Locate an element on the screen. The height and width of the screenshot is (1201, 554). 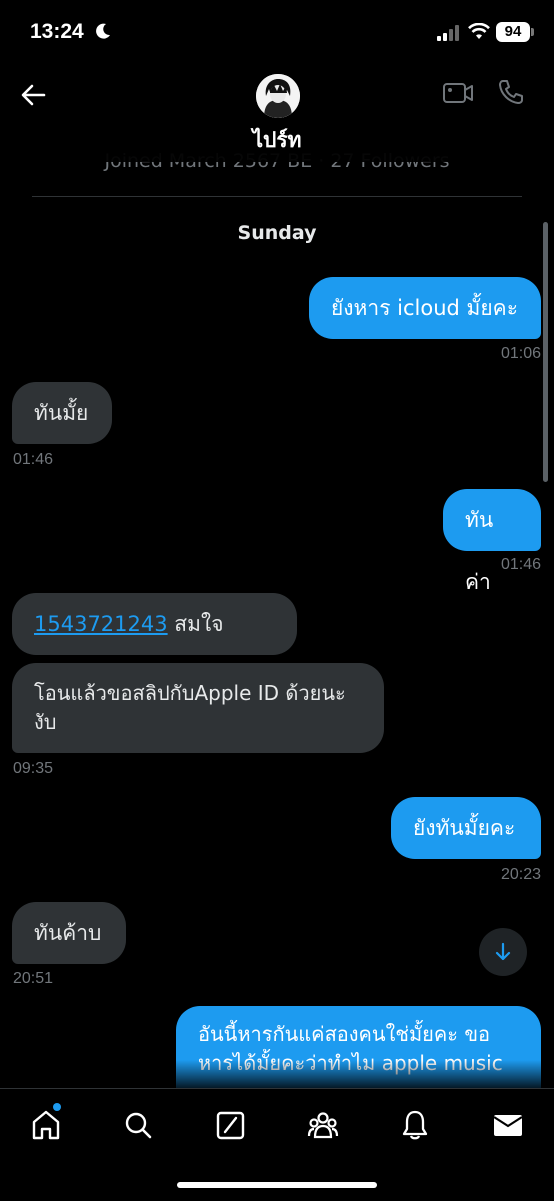
battery-indicator: 94 is located at coordinates (513, 32).